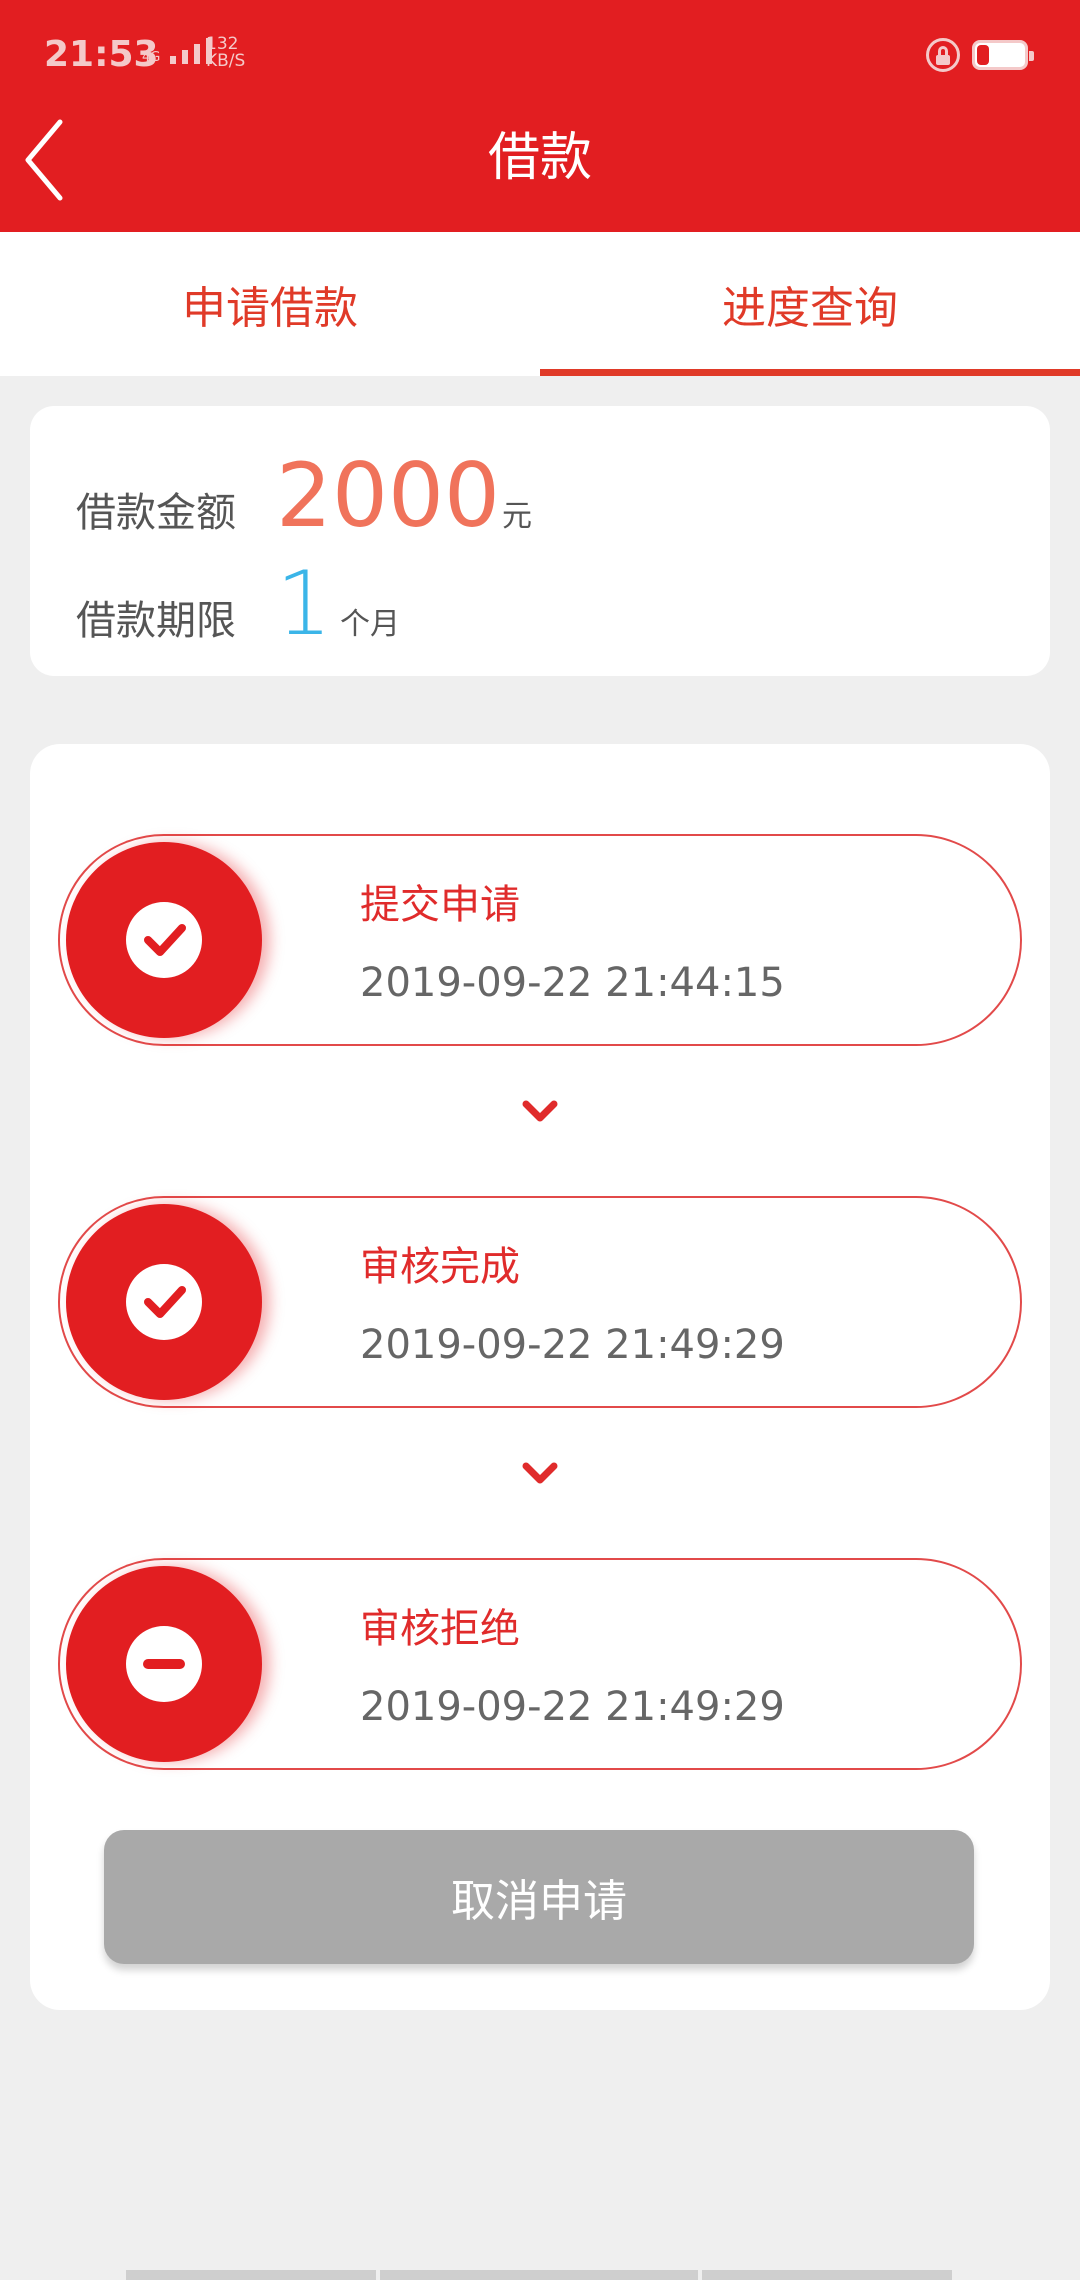 This screenshot has height=2280, width=1080. I want to click on step-time: 2019-09-22 21:44:15, so click(572, 983).